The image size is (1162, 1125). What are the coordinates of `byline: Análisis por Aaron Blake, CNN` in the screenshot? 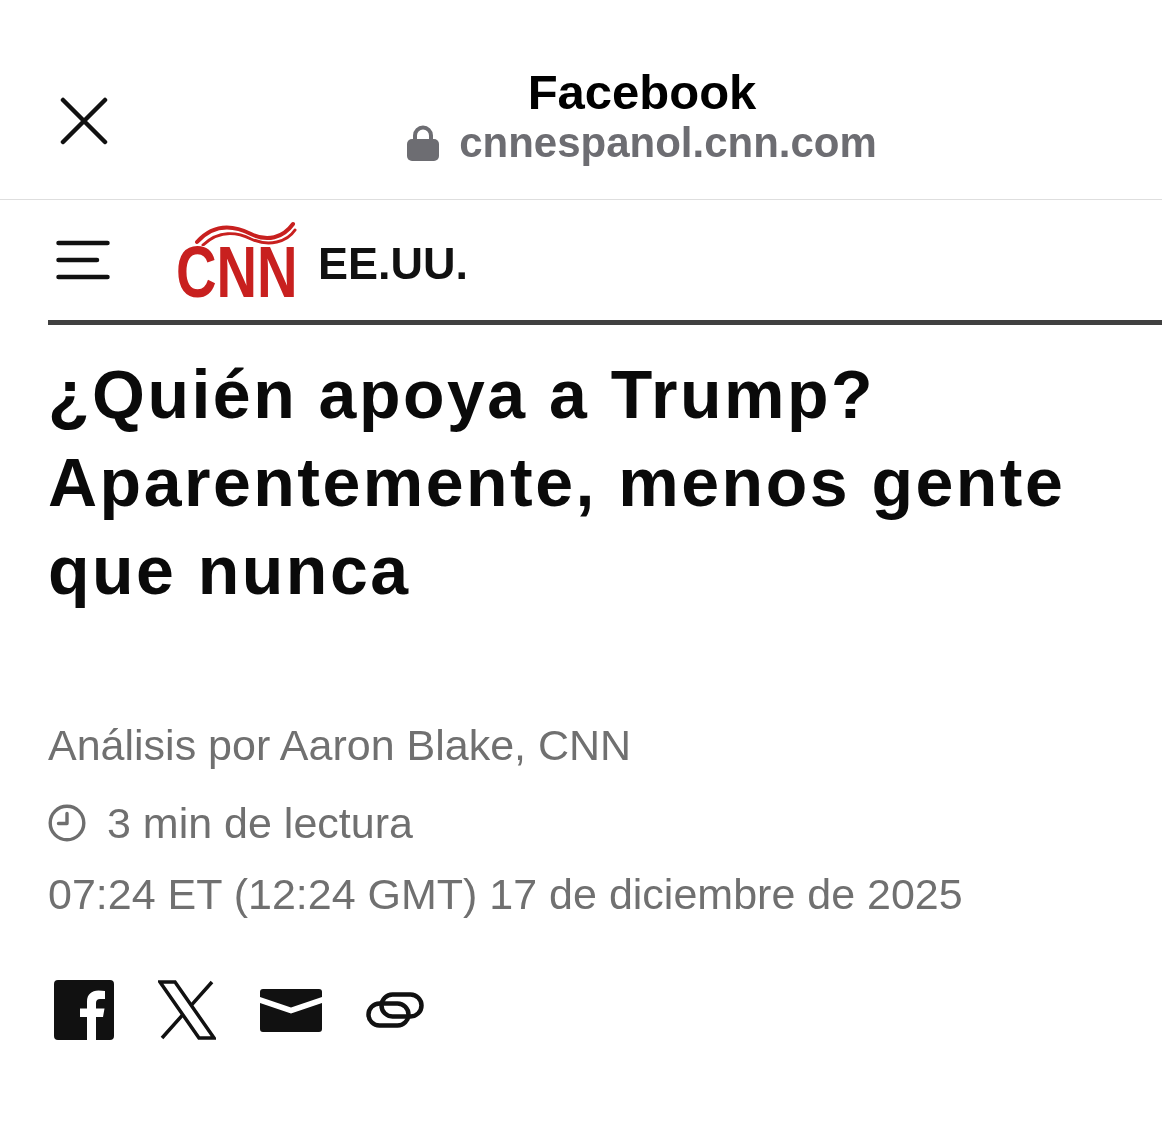 It's located at (340, 745).